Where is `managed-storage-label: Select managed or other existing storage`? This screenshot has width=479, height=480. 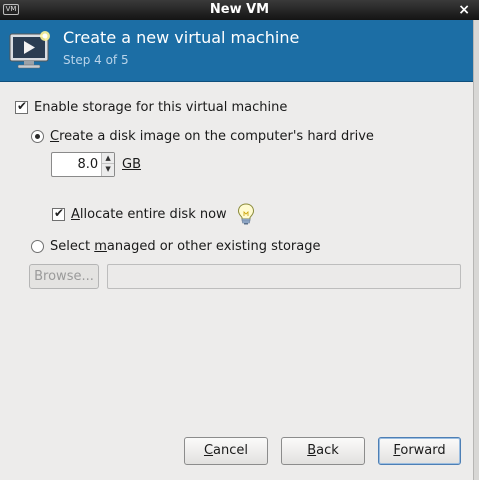 managed-storage-label: Select managed or other existing storage is located at coordinates (185, 246).